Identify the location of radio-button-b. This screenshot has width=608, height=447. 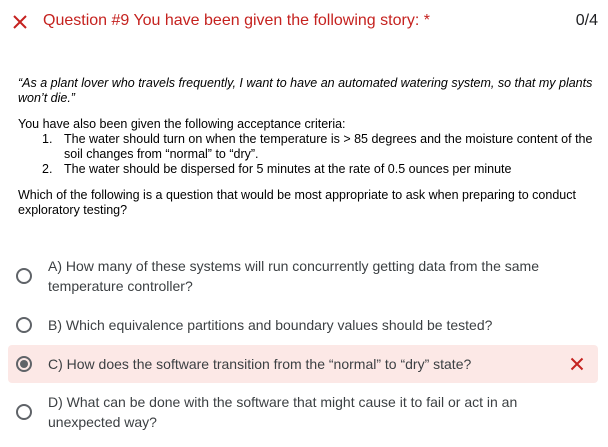
(24, 325).